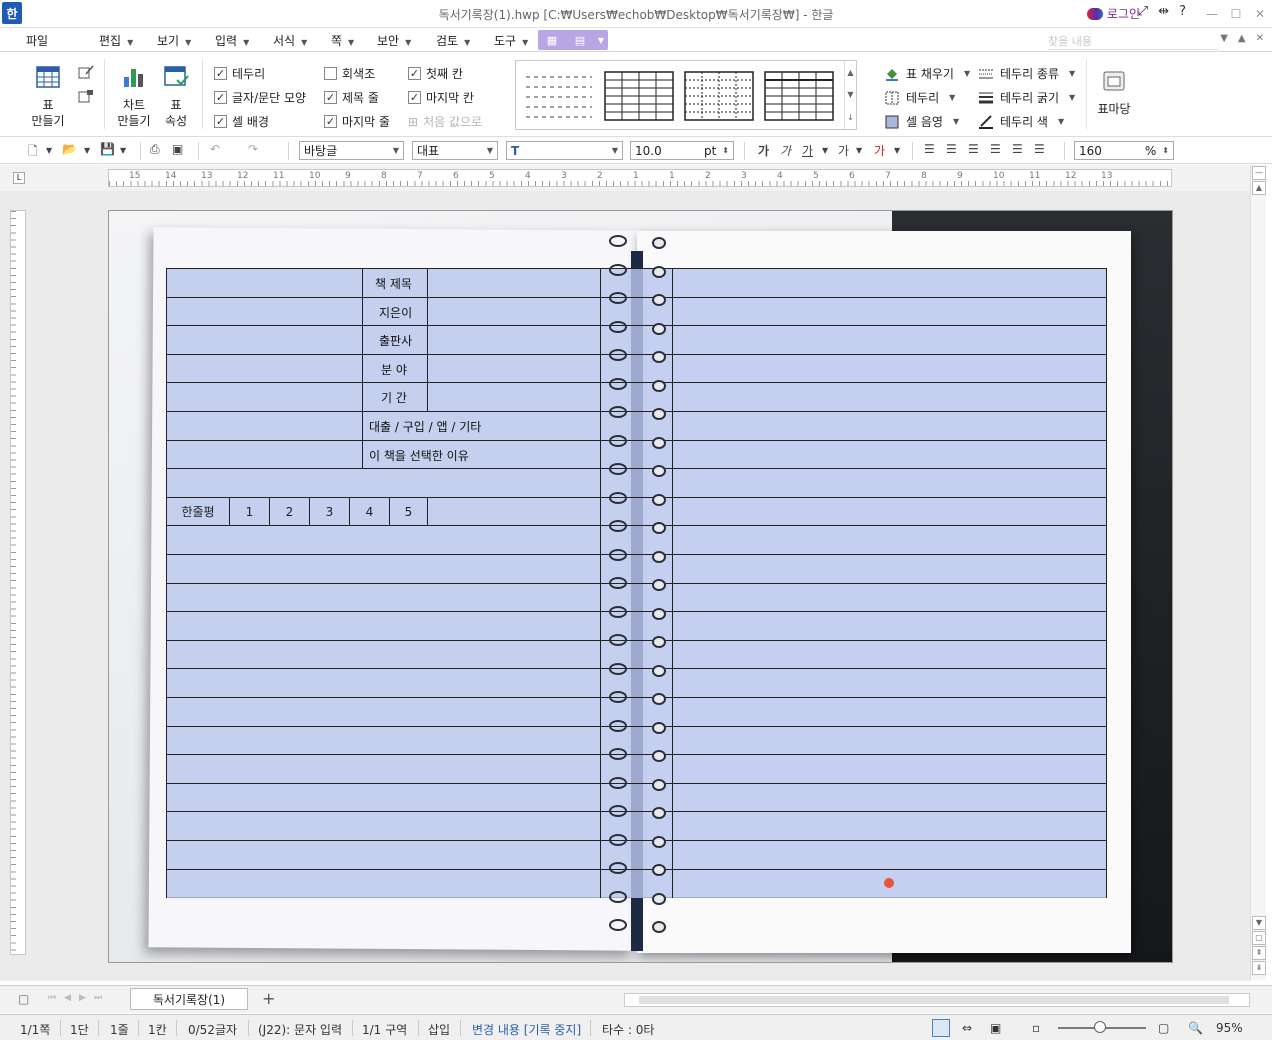 This screenshot has width=1272, height=1040. Describe the element at coordinates (435, 73) in the screenshot. I see `check-first-col: ✓ 첫째 칸` at that location.